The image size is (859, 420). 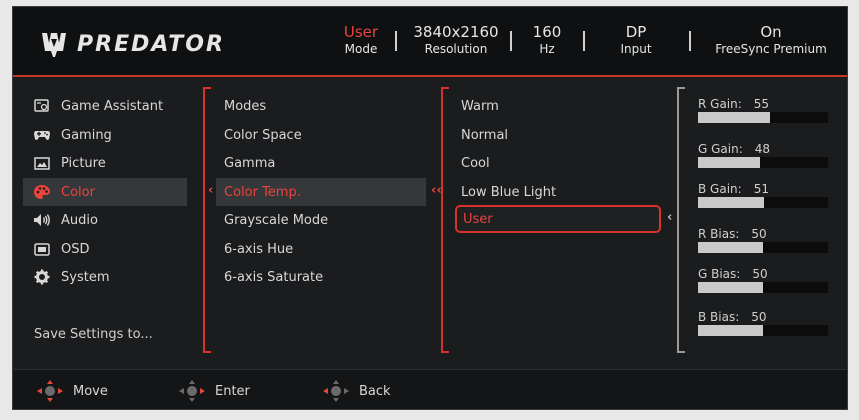 What do you see at coordinates (375, 391) in the screenshot?
I see `back-label: Back` at bounding box center [375, 391].